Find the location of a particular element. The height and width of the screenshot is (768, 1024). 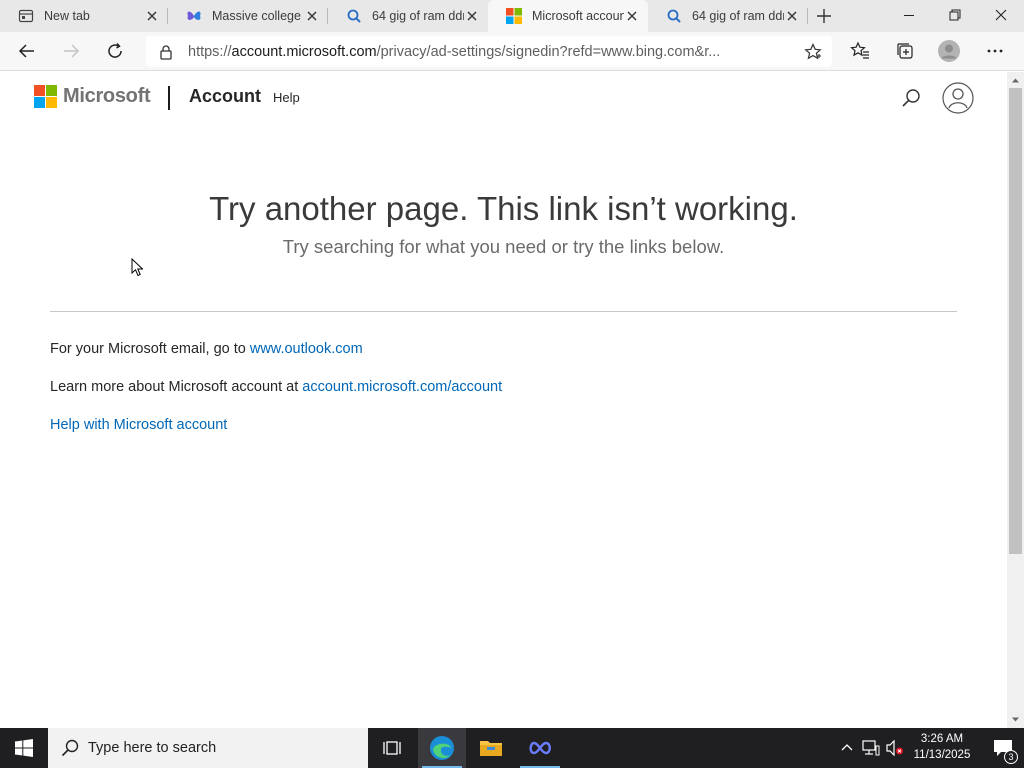

back-arrow-icon is located at coordinates (26, 51).